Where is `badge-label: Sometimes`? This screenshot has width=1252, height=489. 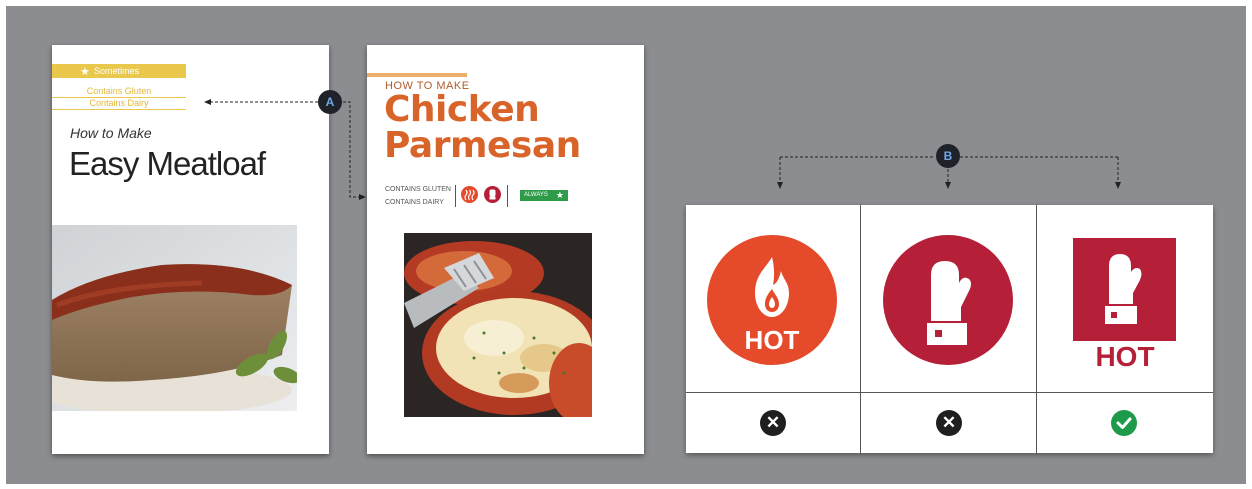
badge-label: Sometimes is located at coordinates (117, 71).